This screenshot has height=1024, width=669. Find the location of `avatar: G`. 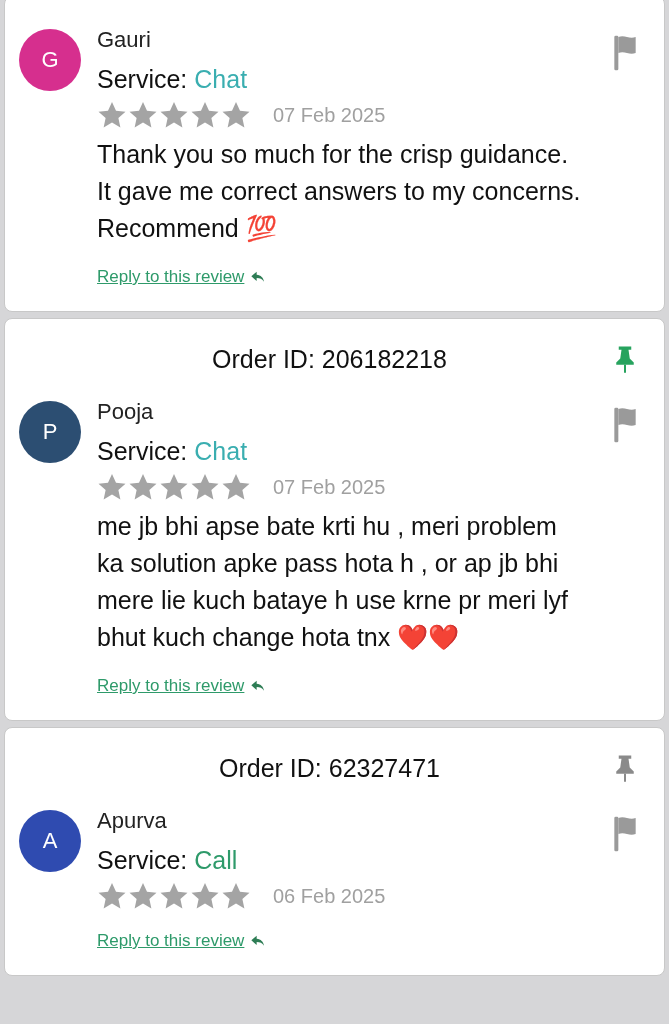

avatar: G is located at coordinates (50, 60).